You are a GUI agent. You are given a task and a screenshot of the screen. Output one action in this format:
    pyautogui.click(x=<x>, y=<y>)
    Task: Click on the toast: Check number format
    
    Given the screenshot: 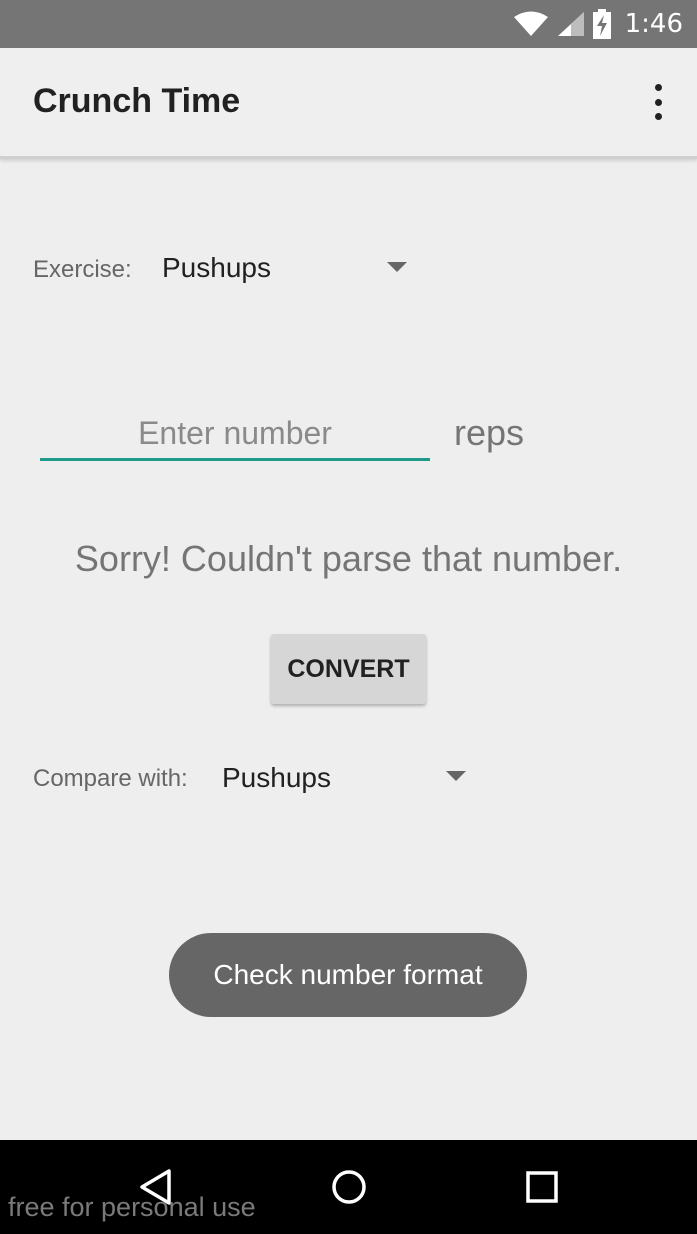 What is the action you would take?
    pyautogui.click(x=348, y=975)
    